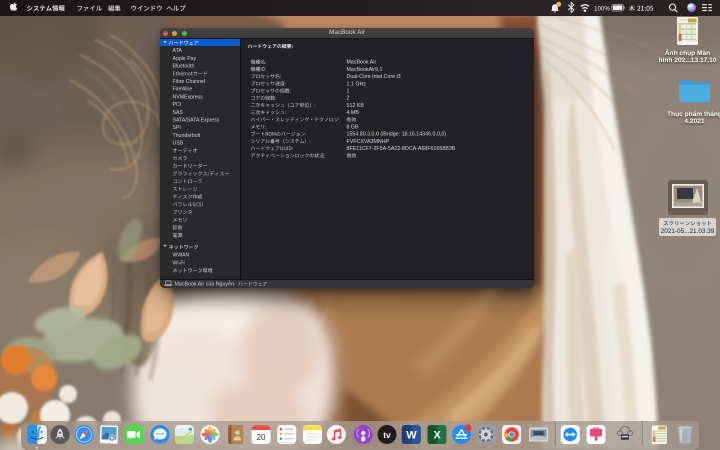 Image resolution: width=720 pixels, height=450 pixels. What do you see at coordinates (261, 437) in the screenshot?
I see `svg-text: 20` at bounding box center [261, 437].